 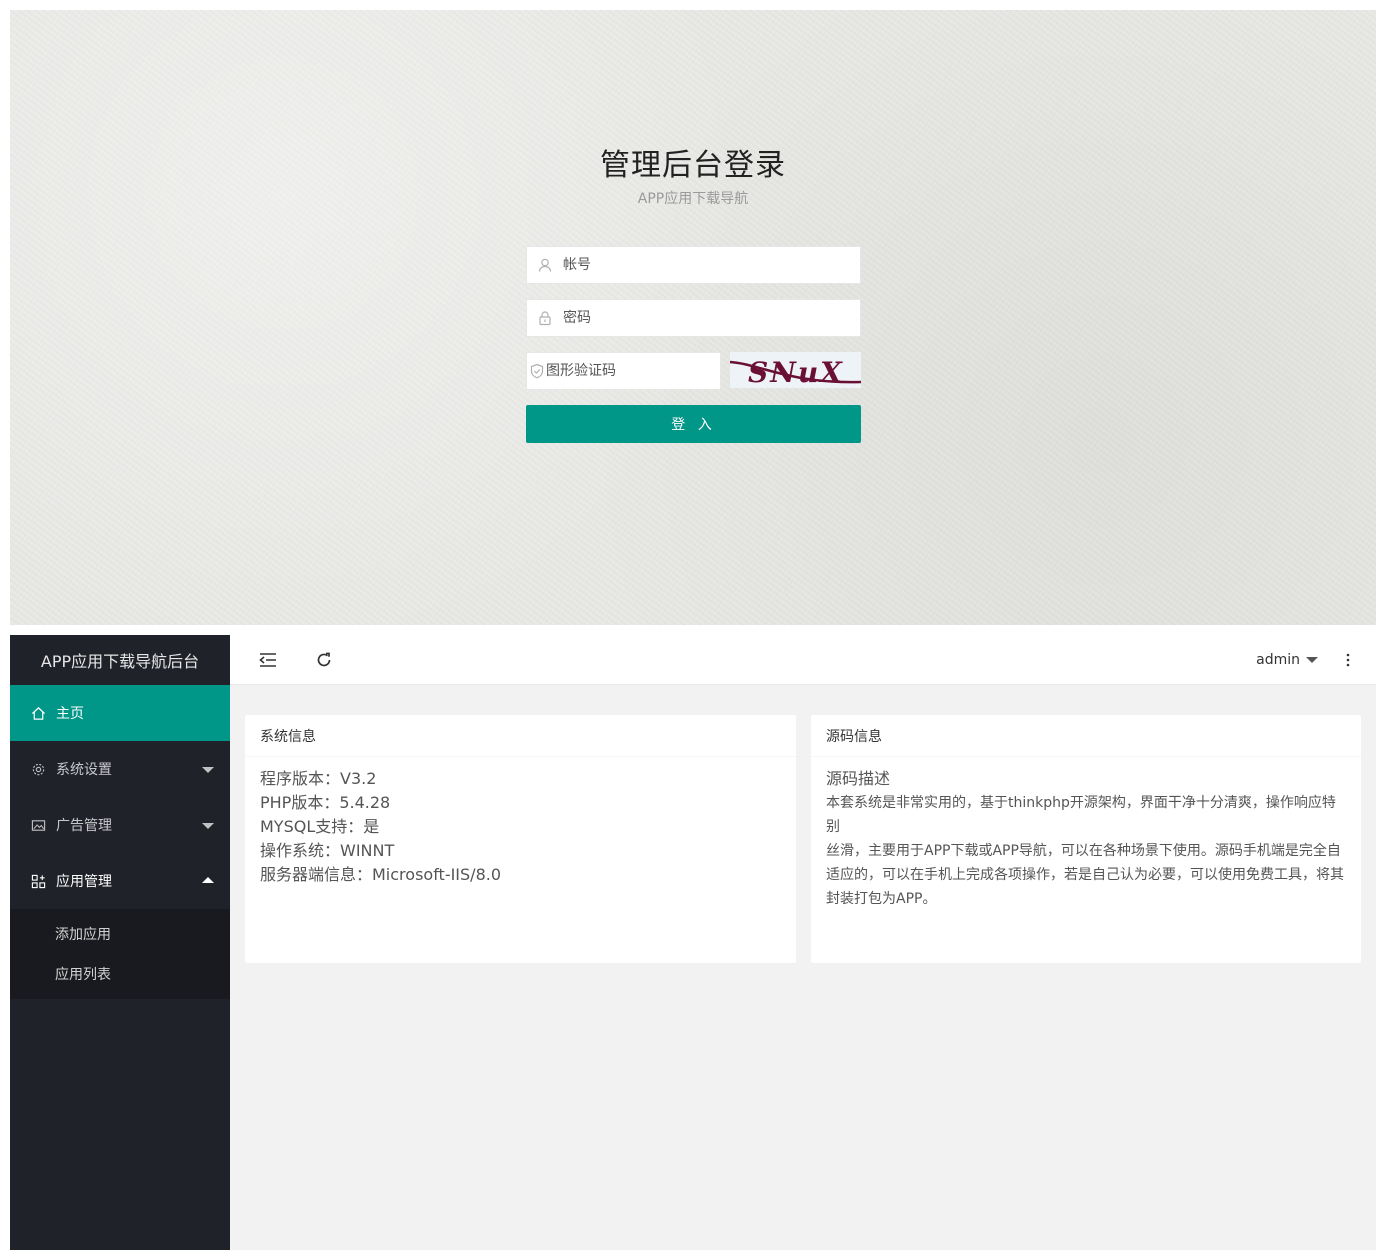 I want to click on sidebar-item-label: 应用管理, so click(x=84, y=882).